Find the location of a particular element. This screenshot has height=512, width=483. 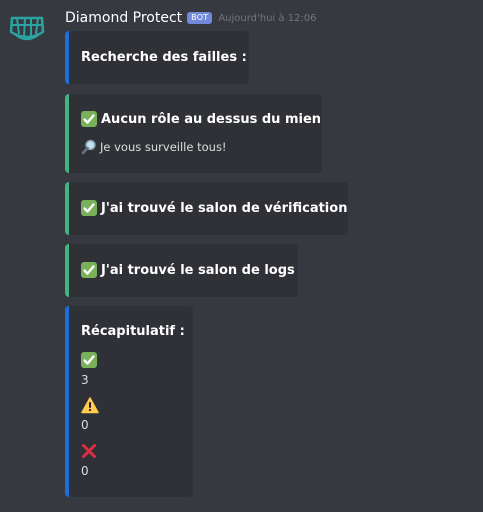

bot-tag: BOT is located at coordinates (200, 18).